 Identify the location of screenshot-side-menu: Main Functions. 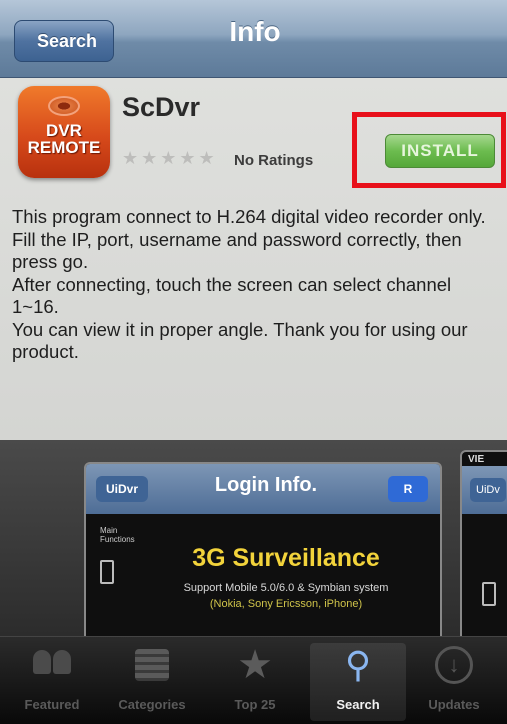
(125, 555).